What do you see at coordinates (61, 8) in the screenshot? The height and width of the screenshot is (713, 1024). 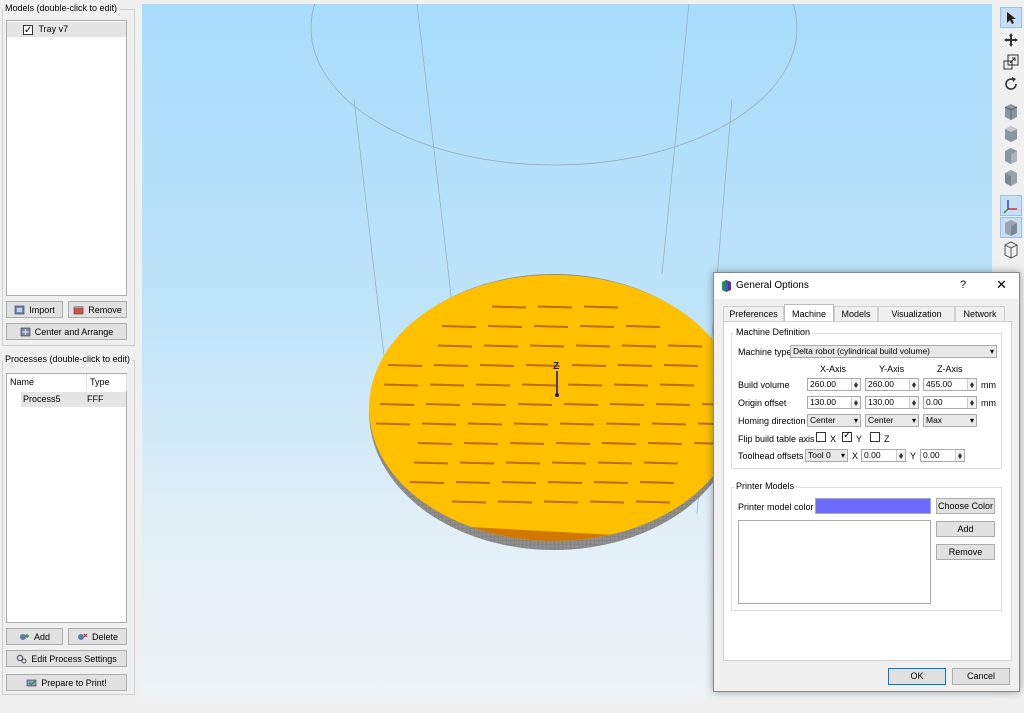 I see `models-group-title: Models (double-click to edit)` at bounding box center [61, 8].